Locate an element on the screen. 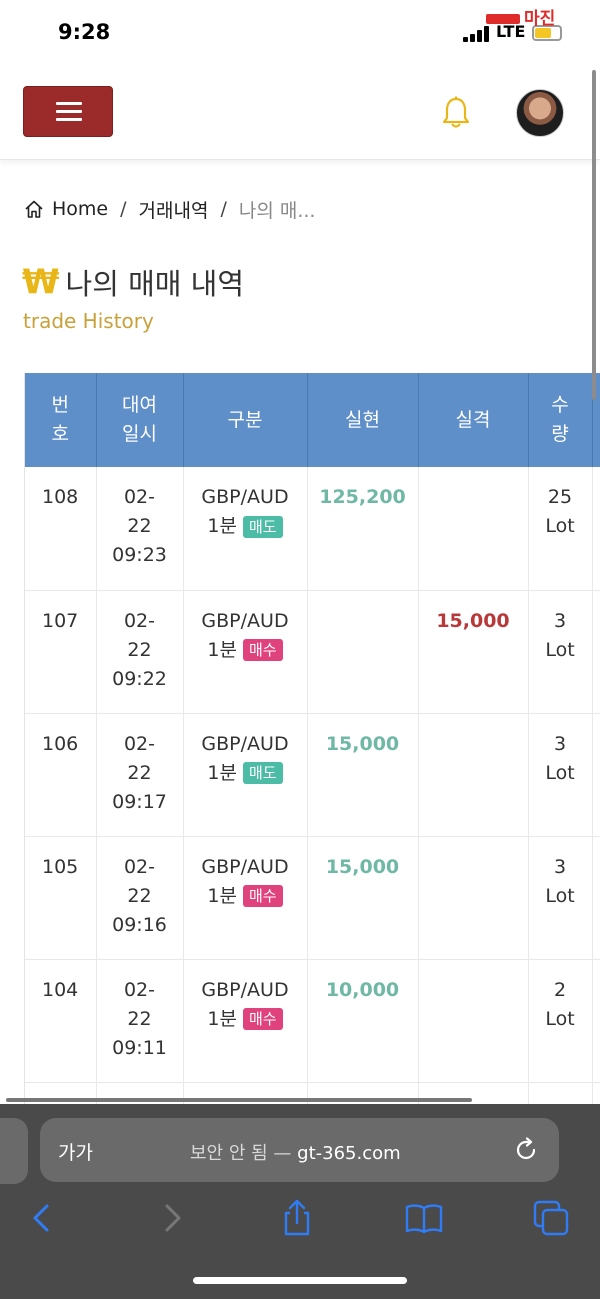 The height and width of the screenshot is (1299, 600). previous-tab-peek is located at coordinates (14, 1151).